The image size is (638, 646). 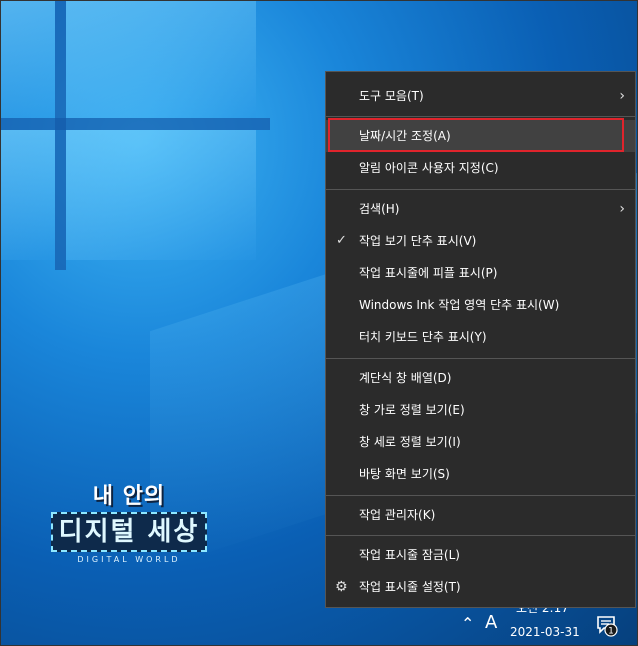 I want to click on menu-item-label: 검색(H), so click(x=379, y=209).